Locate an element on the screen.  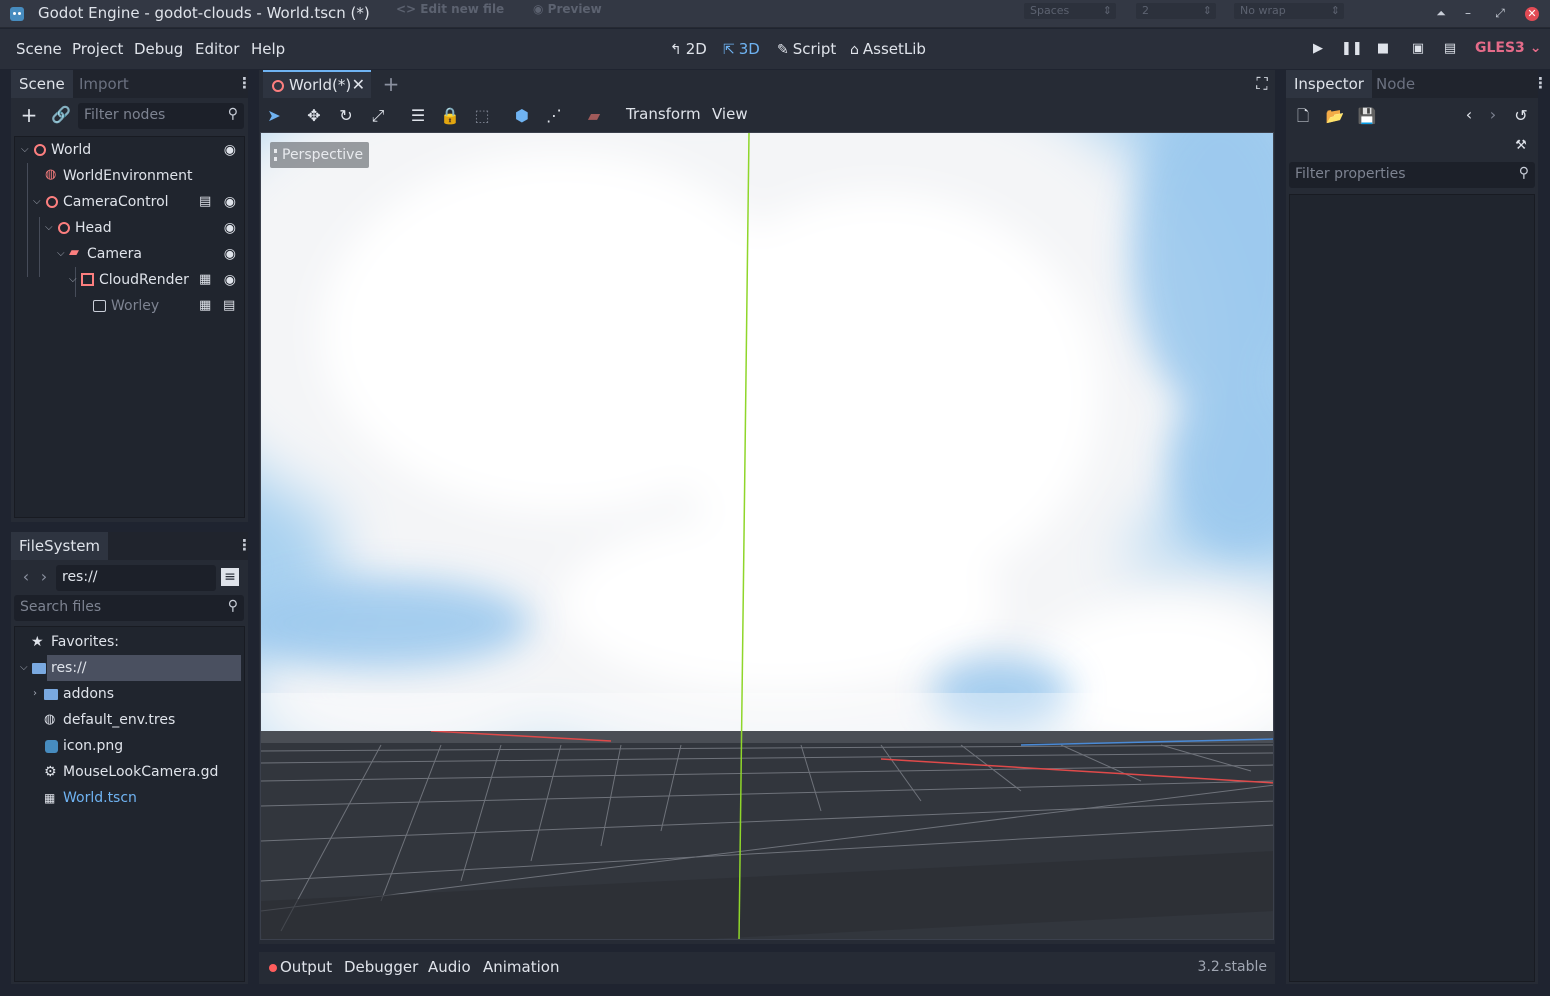
tree-node-camera: ⌵ ▰ Camera ◉ is located at coordinates (129, 254).